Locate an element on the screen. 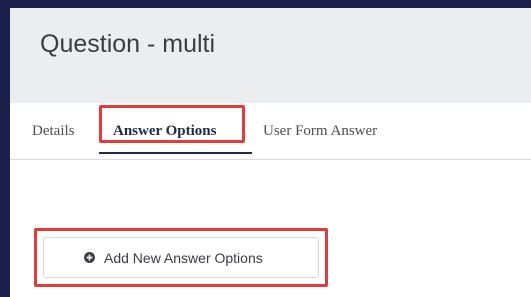  active-tab-underline is located at coordinates (175, 153).